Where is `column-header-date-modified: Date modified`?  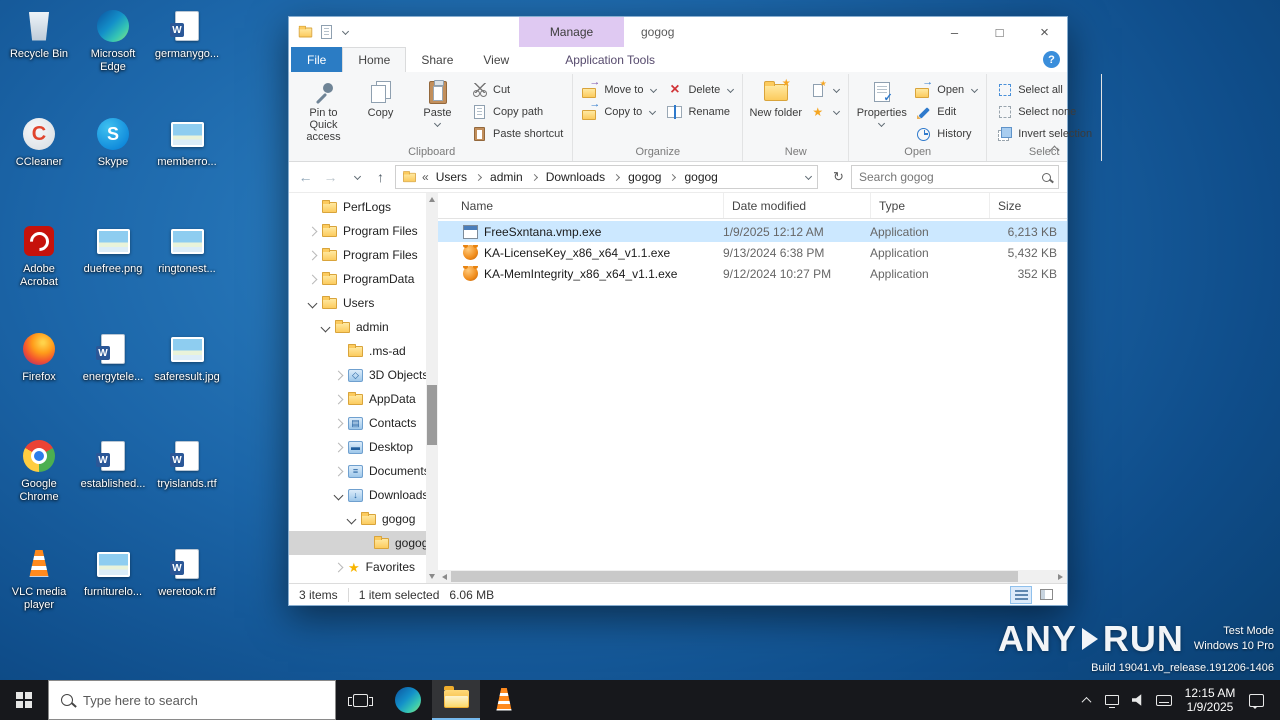
column-header-date-modified: Date modified is located at coordinates (796, 205).